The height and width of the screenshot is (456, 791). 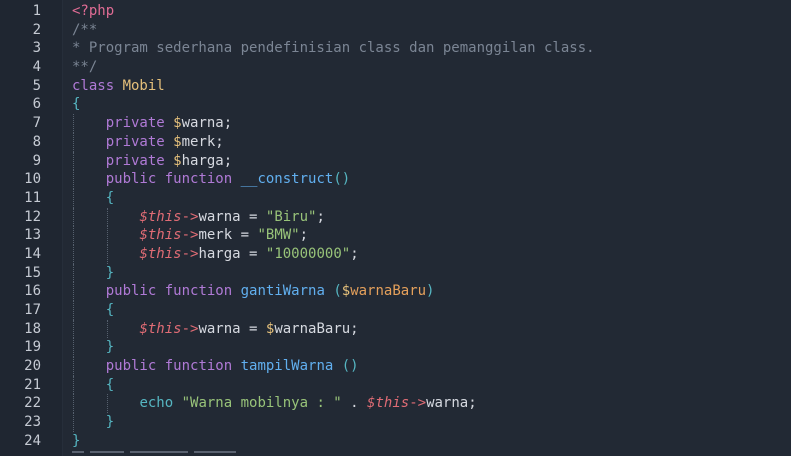 I want to click on code-text: **/, so click(x=84, y=67).